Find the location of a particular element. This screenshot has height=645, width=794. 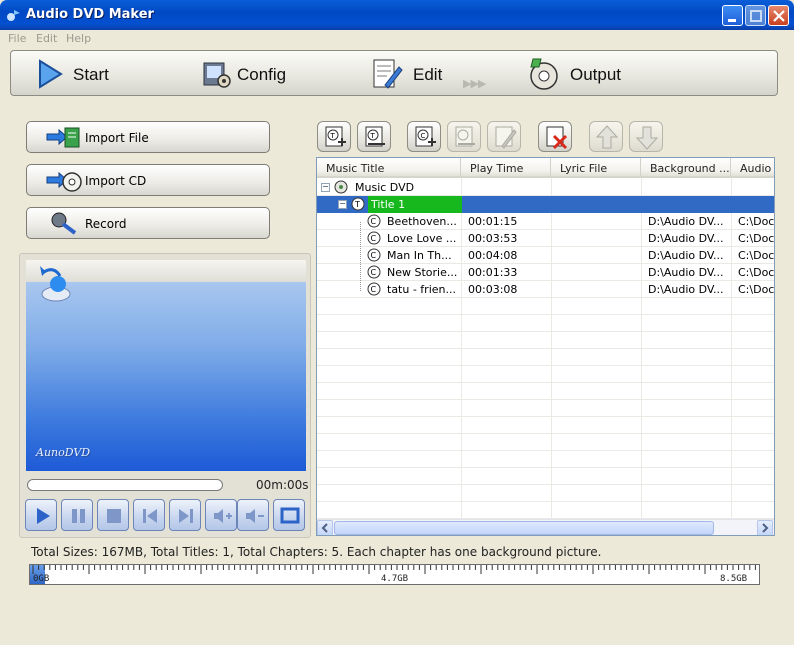

play-icon is located at coordinates (43, 516).